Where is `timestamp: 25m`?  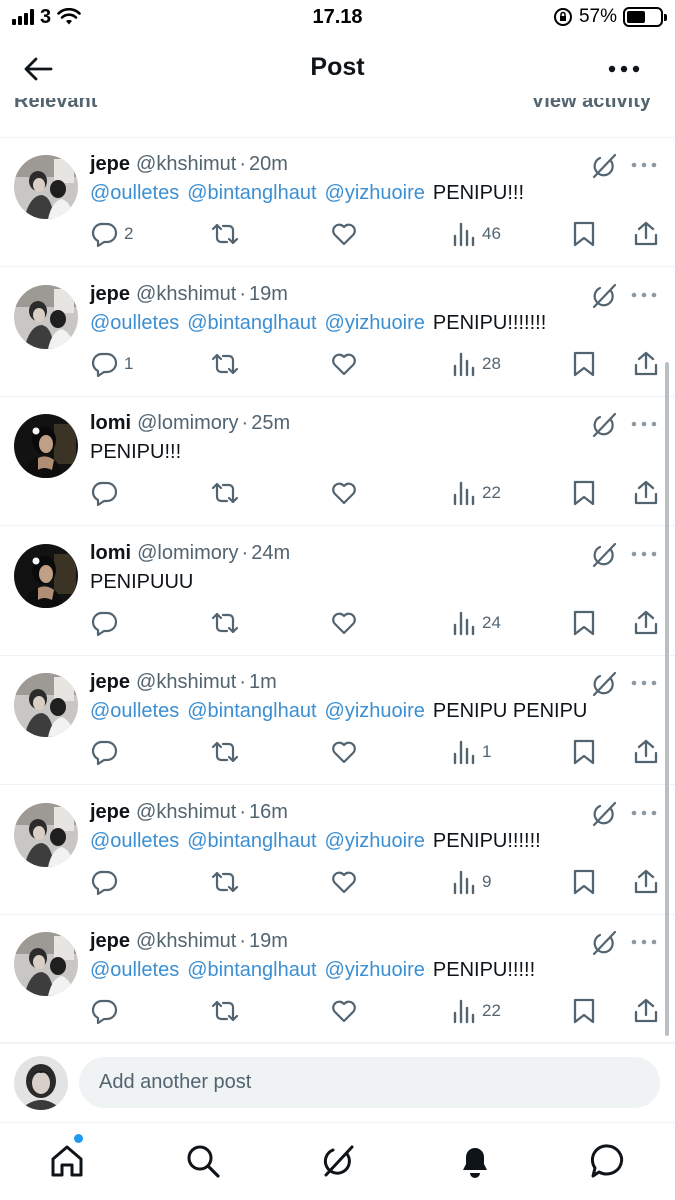 timestamp: 25m is located at coordinates (270, 423).